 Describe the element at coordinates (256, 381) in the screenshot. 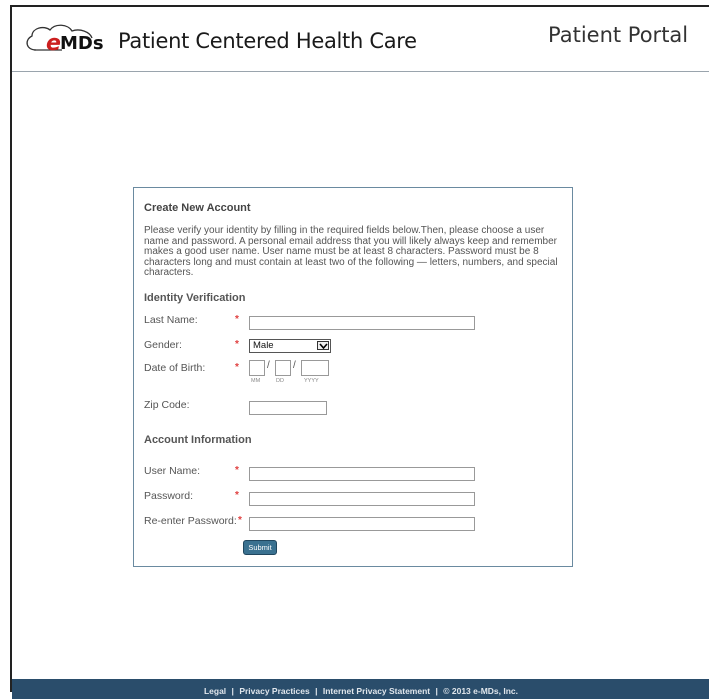

I see `dob-month-hint: MM` at that location.